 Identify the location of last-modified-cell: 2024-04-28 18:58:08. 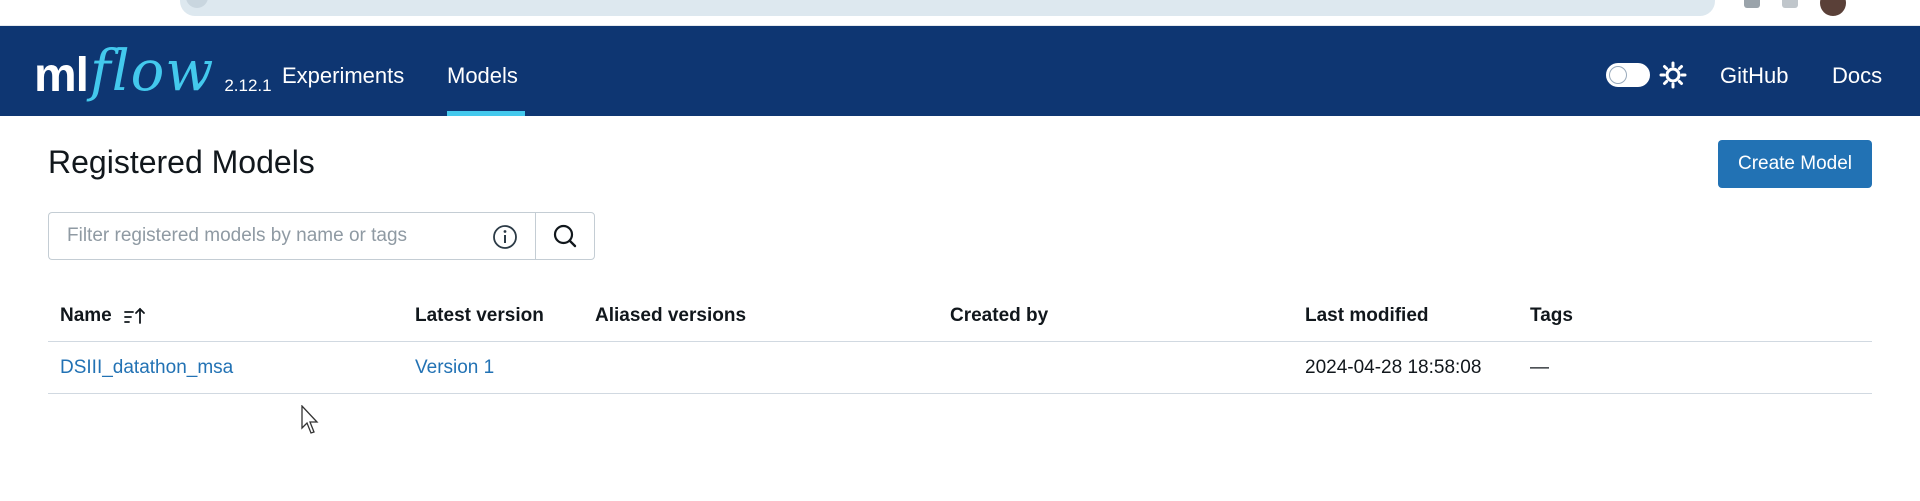
(1393, 367).